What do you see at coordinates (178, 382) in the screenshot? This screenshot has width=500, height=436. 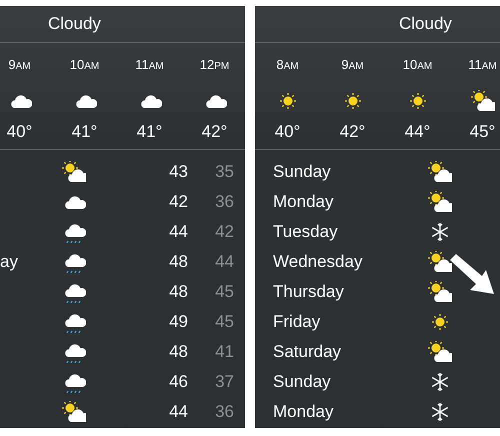 I see `high-temperature: 46` at bounding box center [178, 382].